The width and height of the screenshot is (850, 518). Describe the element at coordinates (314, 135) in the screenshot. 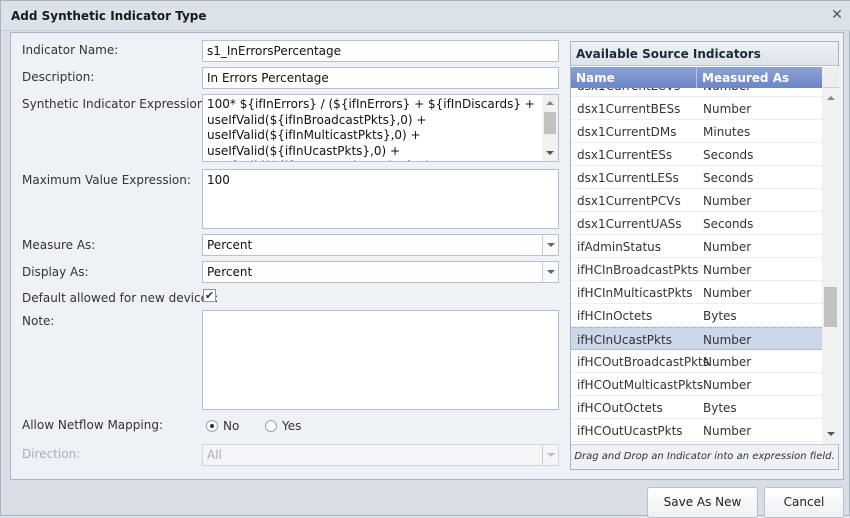

I see `expression-line: useIfValid(${ifInMulticastPkts},0) +` at that location.